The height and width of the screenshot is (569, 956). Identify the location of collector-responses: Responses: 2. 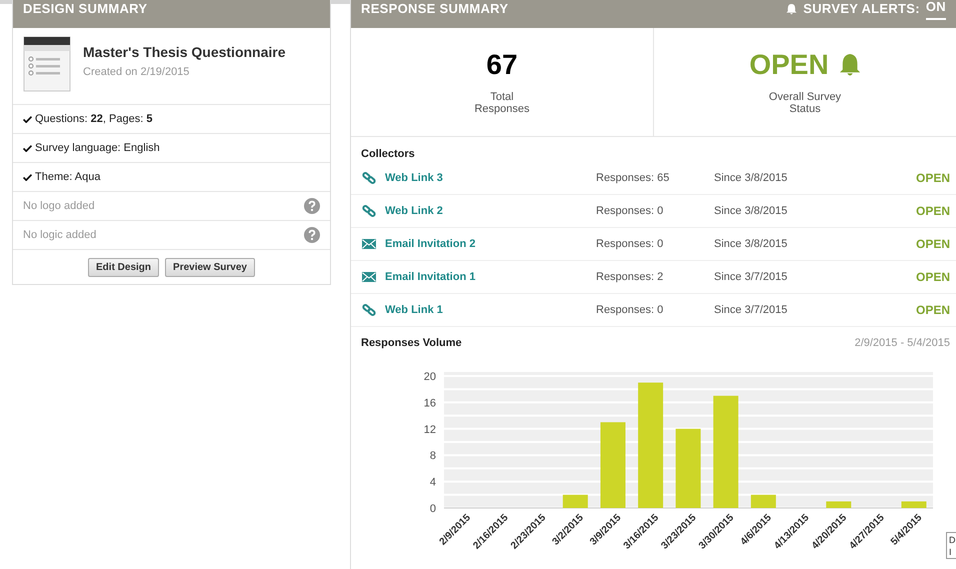
(630, 277).